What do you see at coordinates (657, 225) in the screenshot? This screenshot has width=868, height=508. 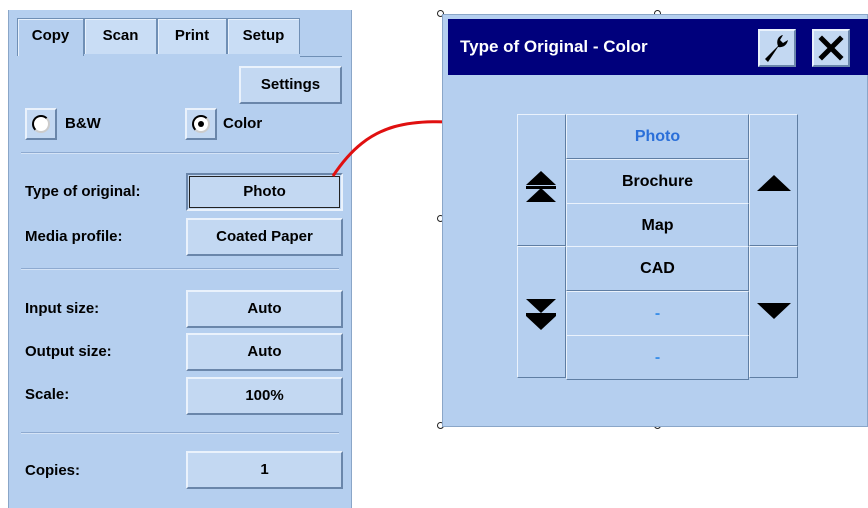 I see `option-map: Map` at bounding box center [657, 225].